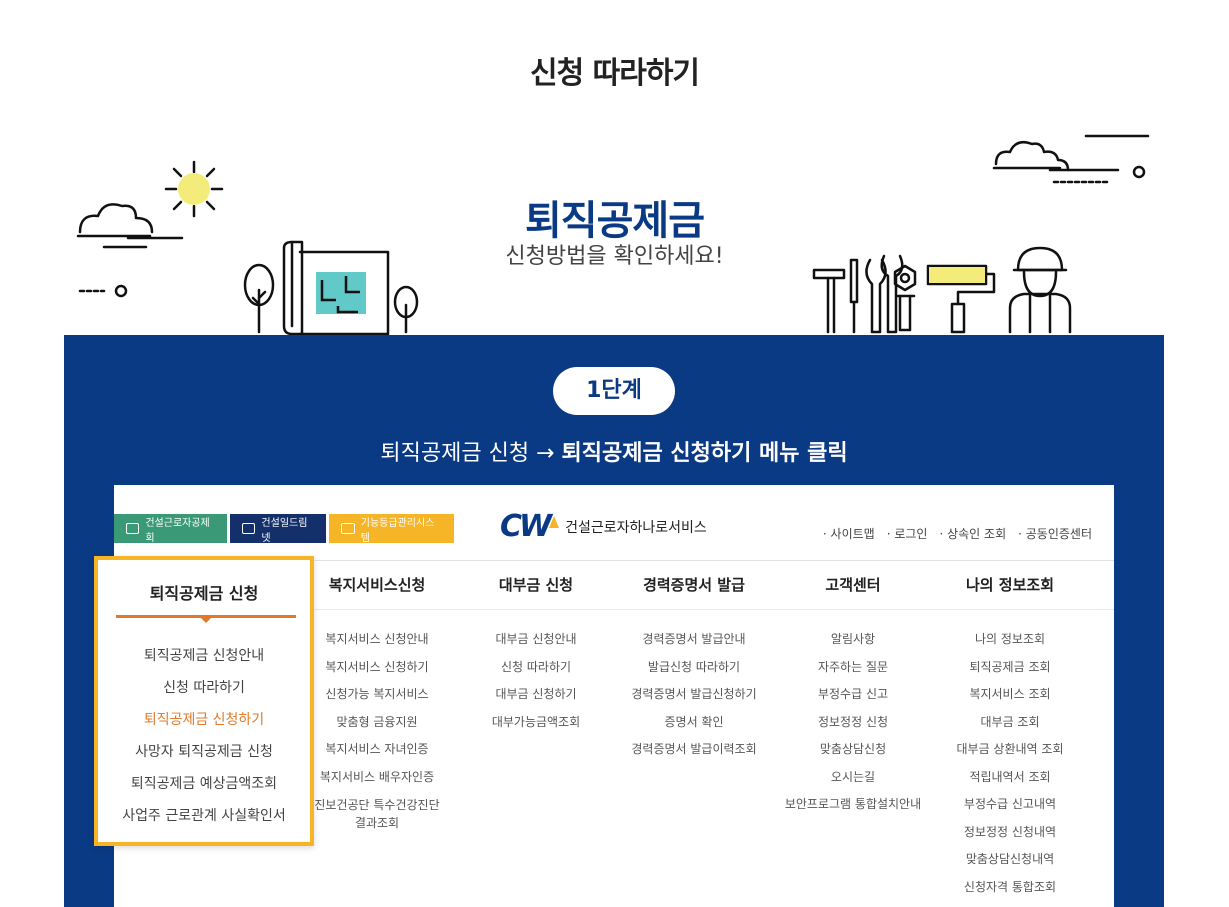 Image resolution: width=1229 pixels, height=907 pixels. I want to click on tab-skill-grade: 기능등급관리시스템, so click(391, 529).